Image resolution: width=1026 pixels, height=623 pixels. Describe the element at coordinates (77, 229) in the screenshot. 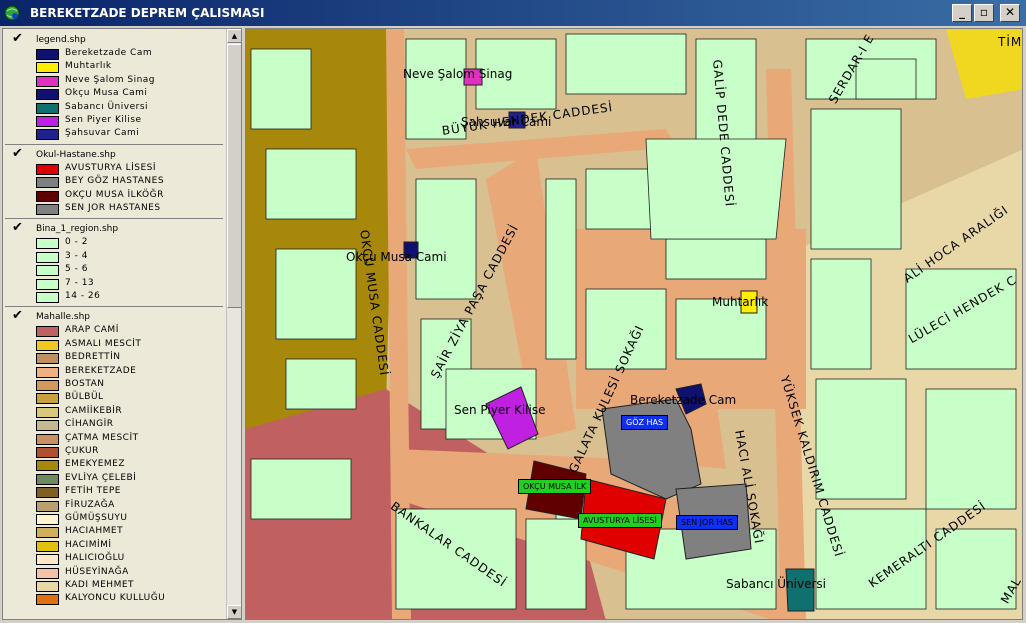

I see `layer-name: Bina_1_region.shp` at that location.